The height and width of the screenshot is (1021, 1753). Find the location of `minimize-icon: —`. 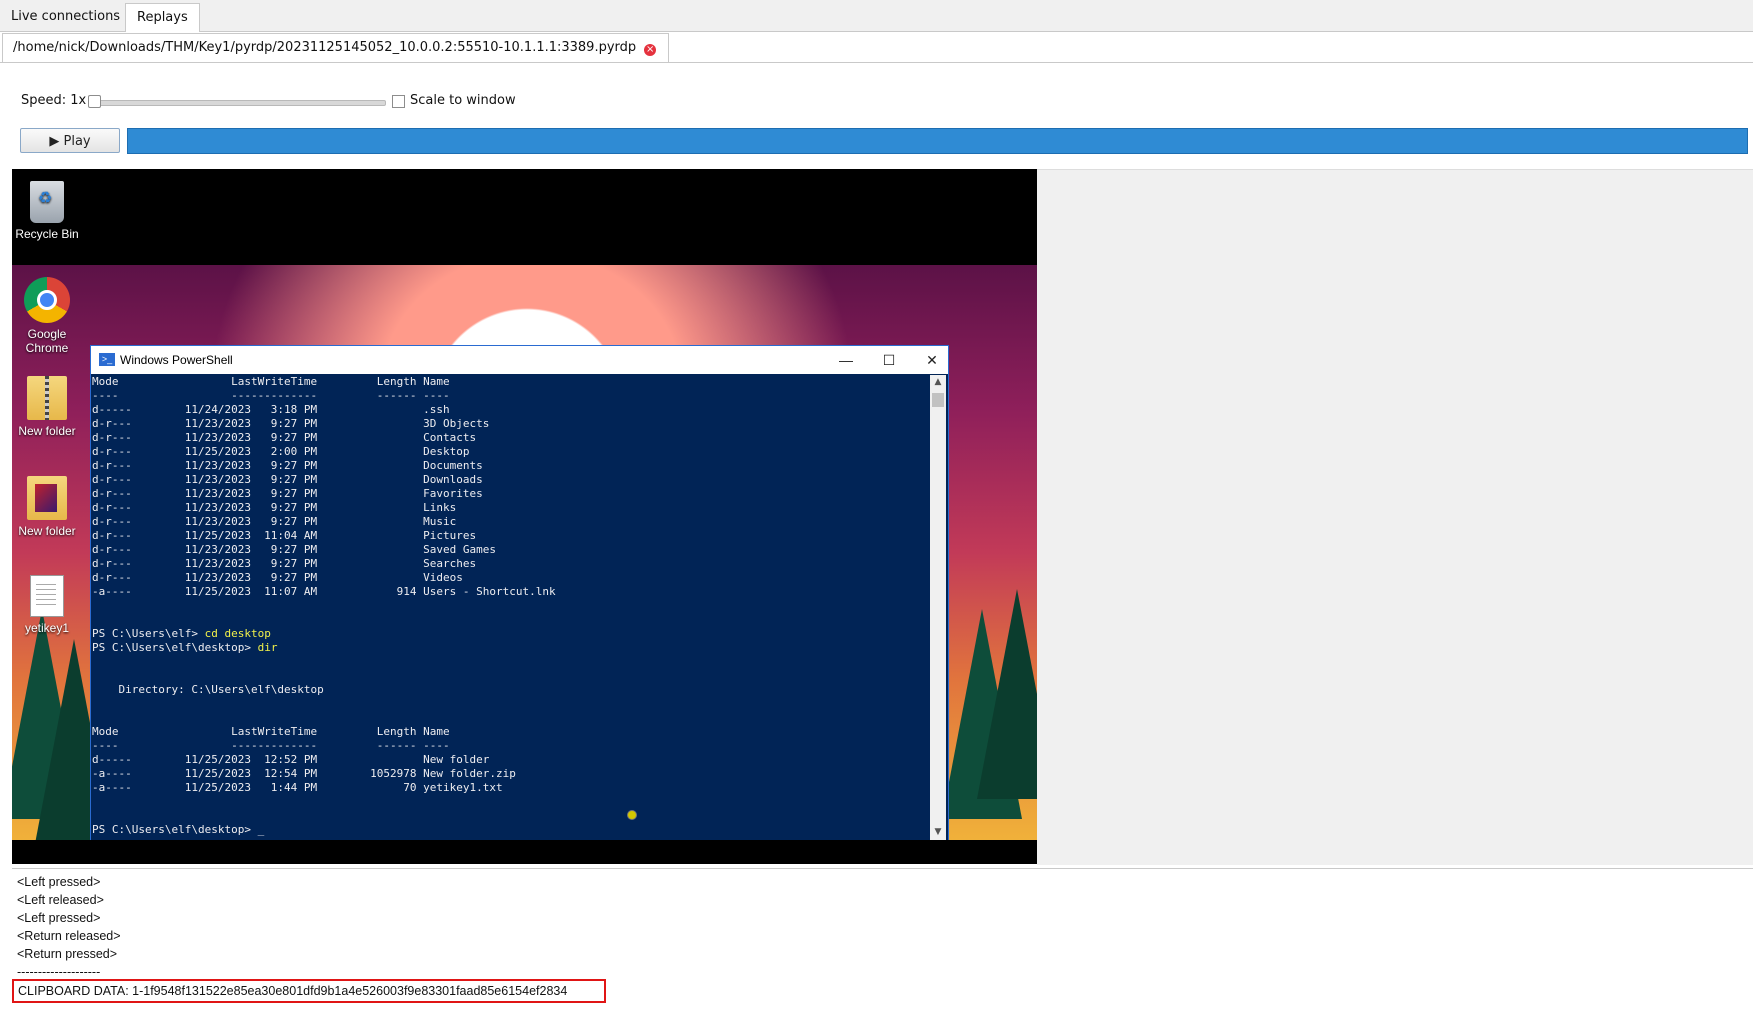

minimize-icon: — is located at coordinates (846, 360).